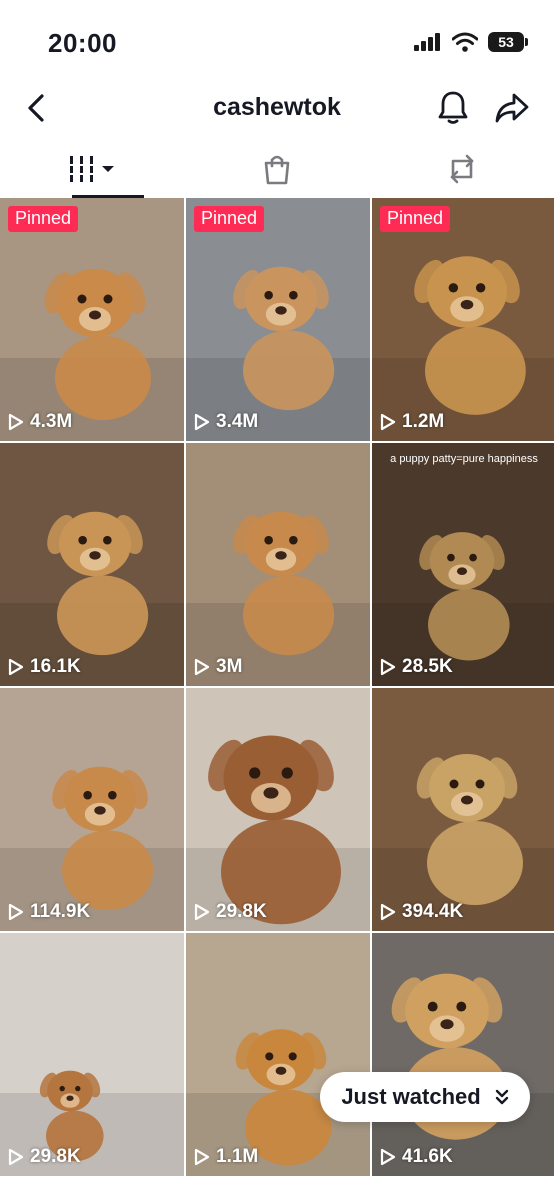 This screenshot has height=1200, width=554. What do you see at coordinates (237, 1156) in the screenshot?
I see `view-count-label: 1.1M` at bounding box center [237, 1156].